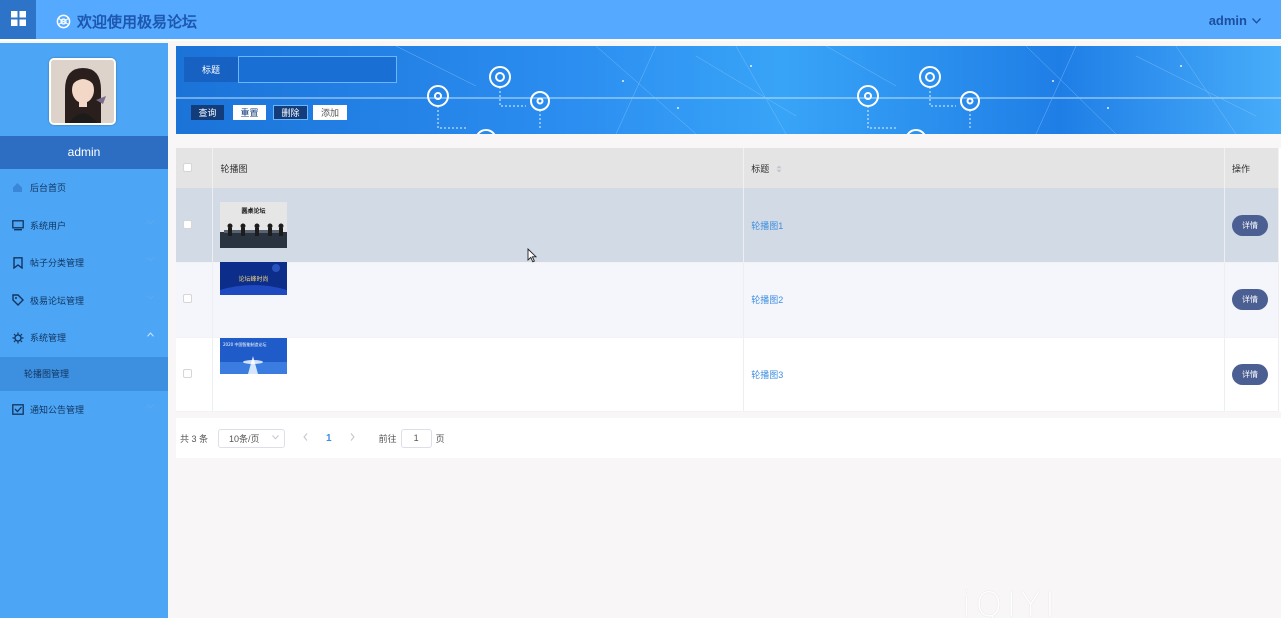 This screenshot has height=618, width=1281. I want to click on column-header-image: 轮播图, so click(478, 168).